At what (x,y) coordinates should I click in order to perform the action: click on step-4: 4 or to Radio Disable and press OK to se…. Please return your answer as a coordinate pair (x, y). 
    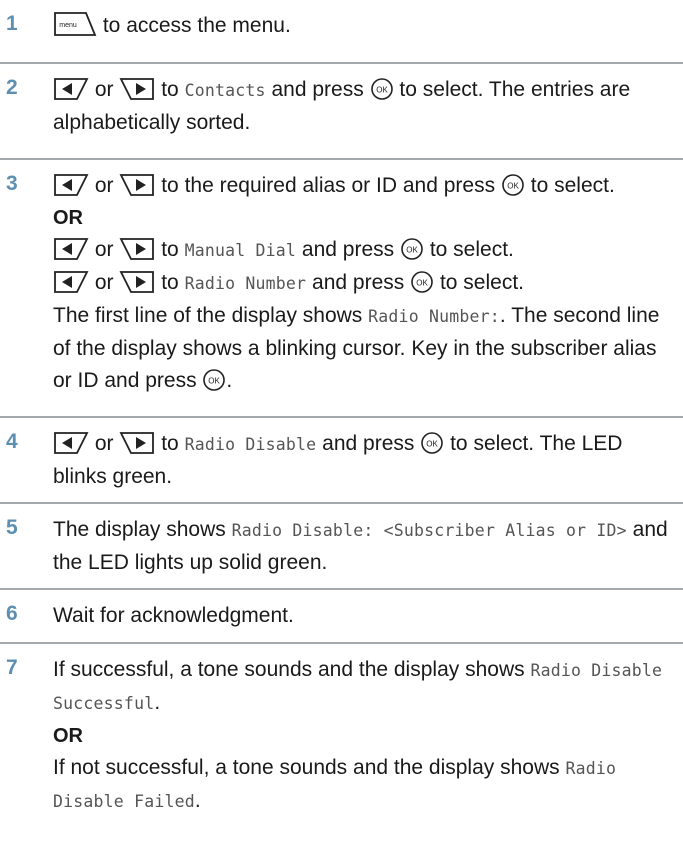
    Looking at the image, I should click on (341, 461).